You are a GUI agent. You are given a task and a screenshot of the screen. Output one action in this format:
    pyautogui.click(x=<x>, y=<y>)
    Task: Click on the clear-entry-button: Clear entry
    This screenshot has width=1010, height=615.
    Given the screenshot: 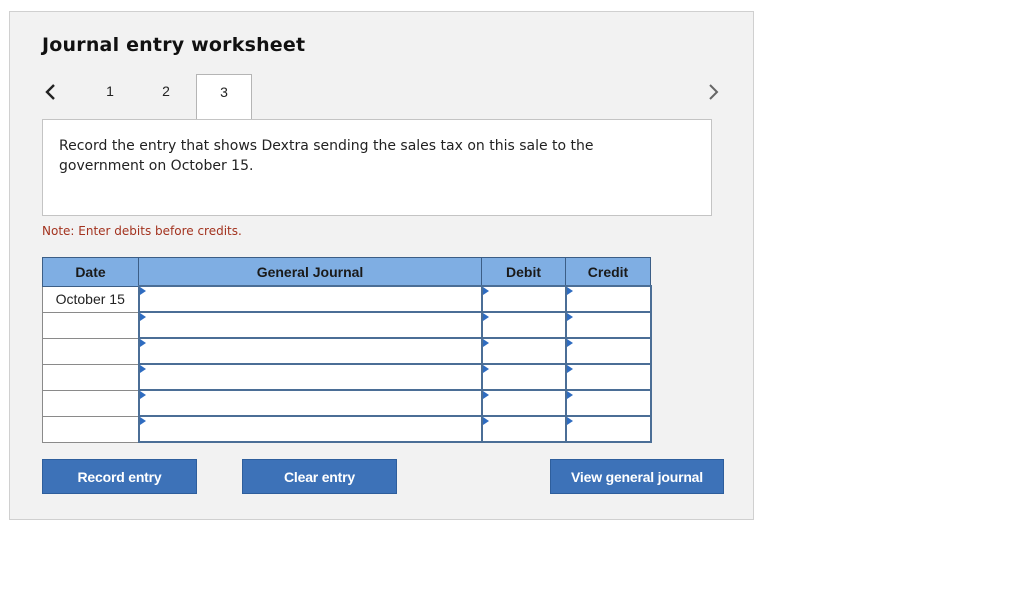 What is the action you would take?
    pyautogui.click(x=319, y=476)
    